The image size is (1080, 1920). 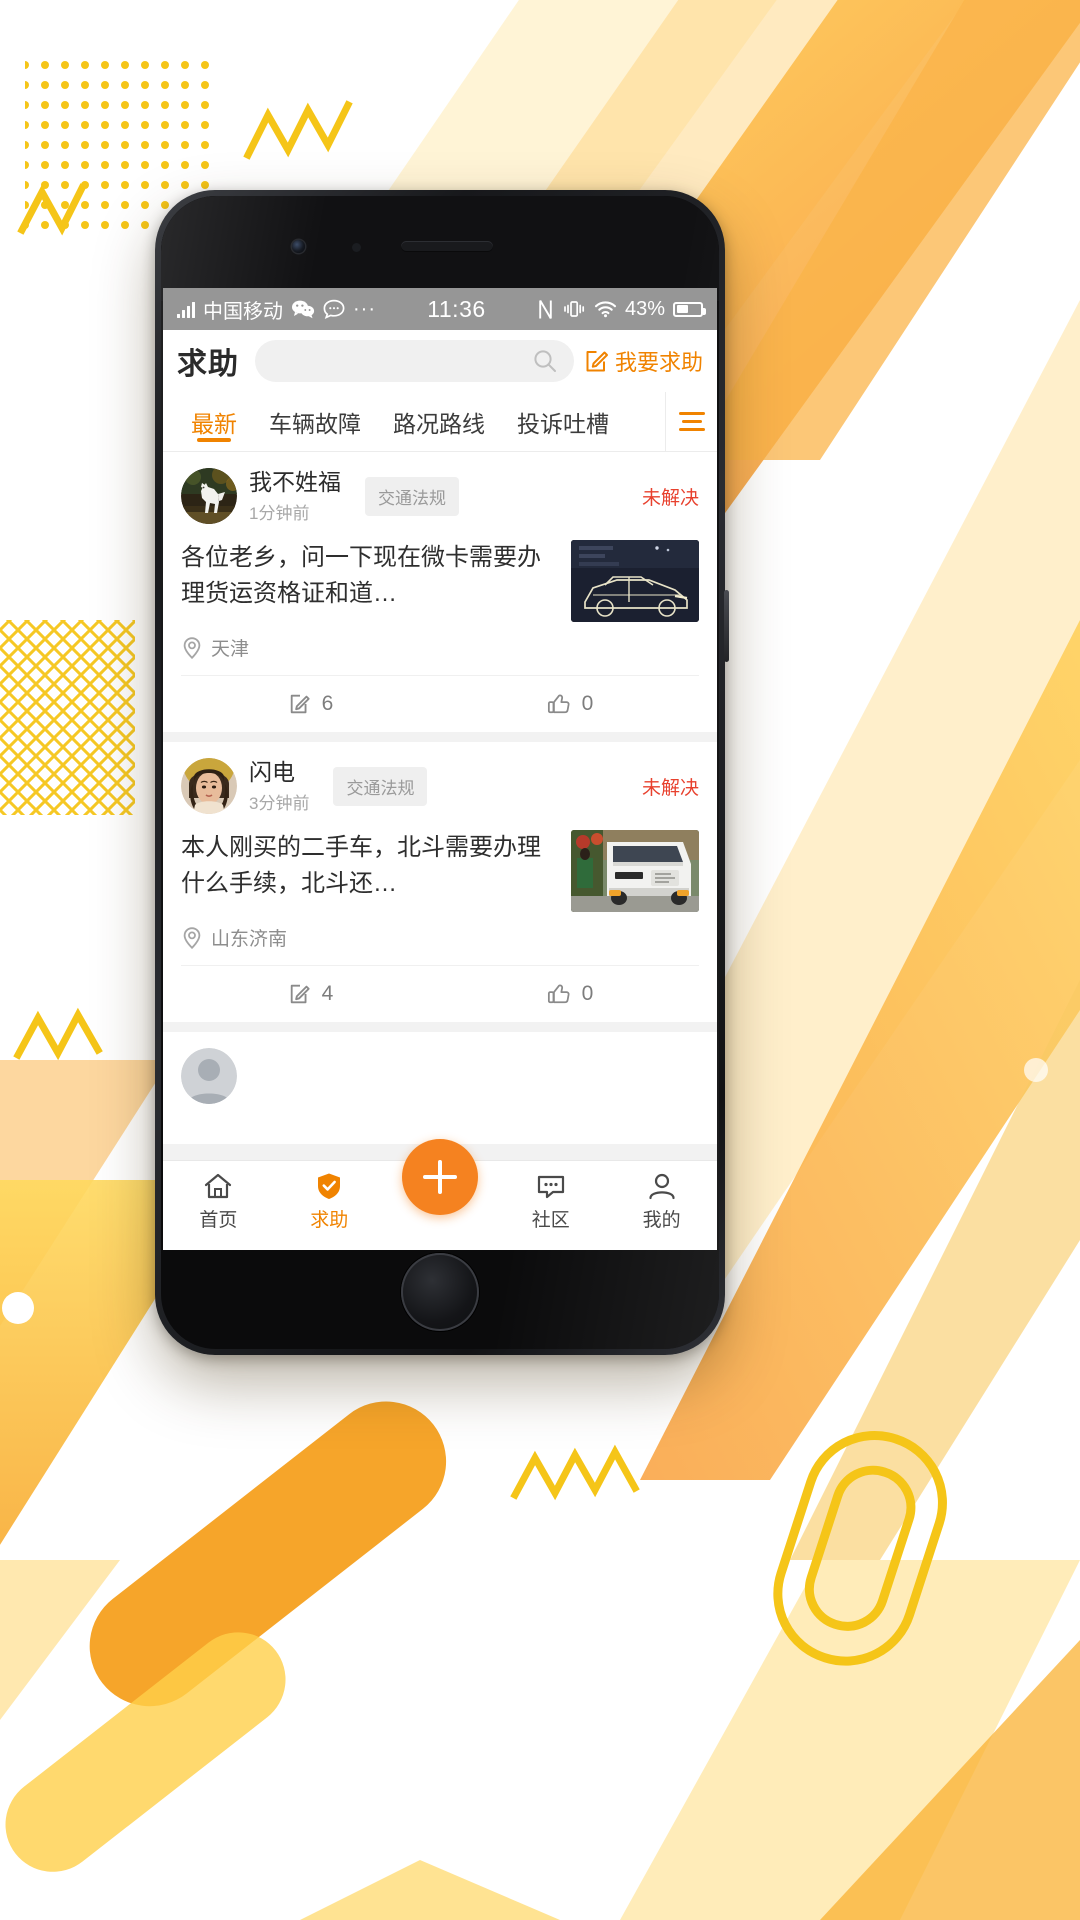 What do you see at coordinates (249, 939) in the screenshot?
I see `post-location-label: 山东济南` at bounding box center [249, 939].